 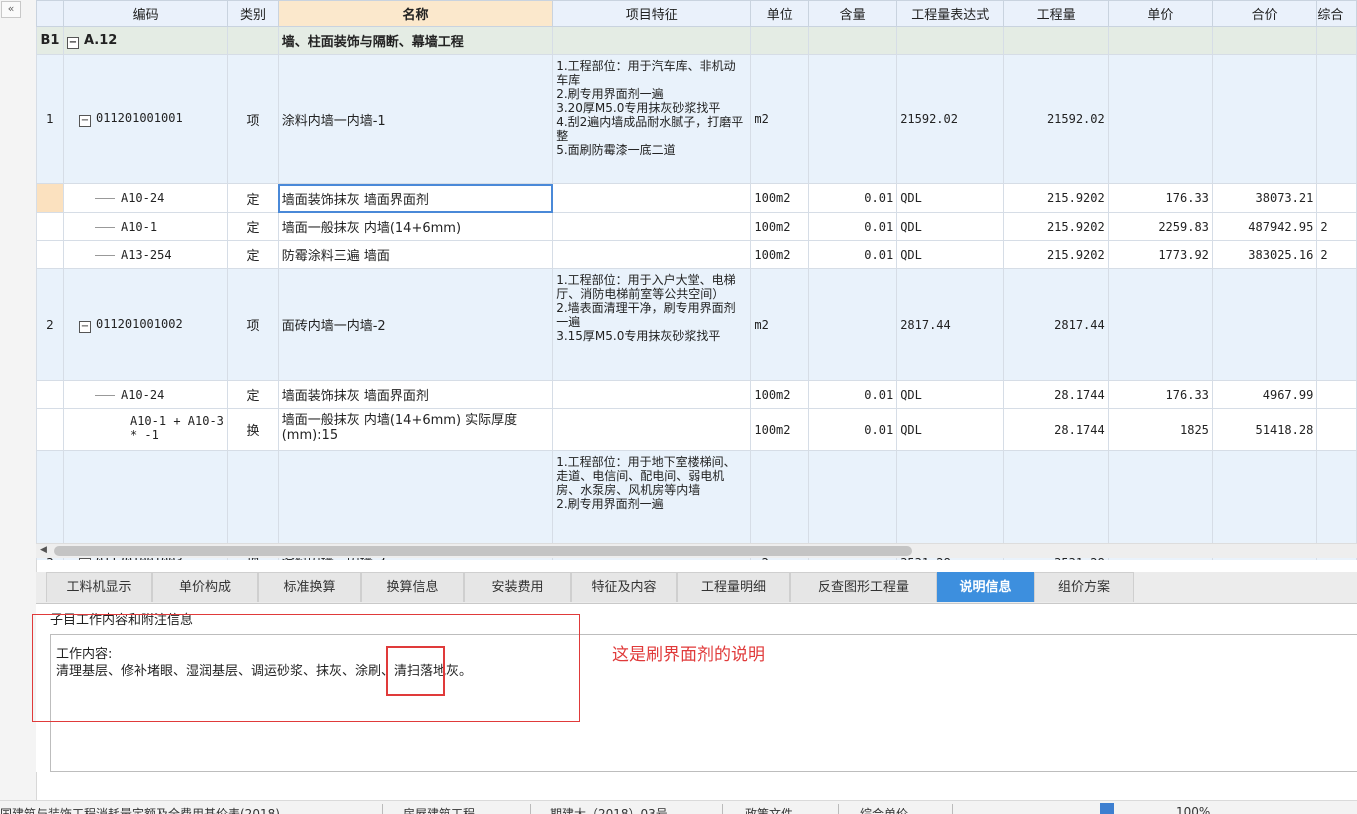 What do you see at coordinates (415, 324) in the screenshot?
I see `item-name: 面砖内墙一内墙-2` at bounding box center [415, 324].